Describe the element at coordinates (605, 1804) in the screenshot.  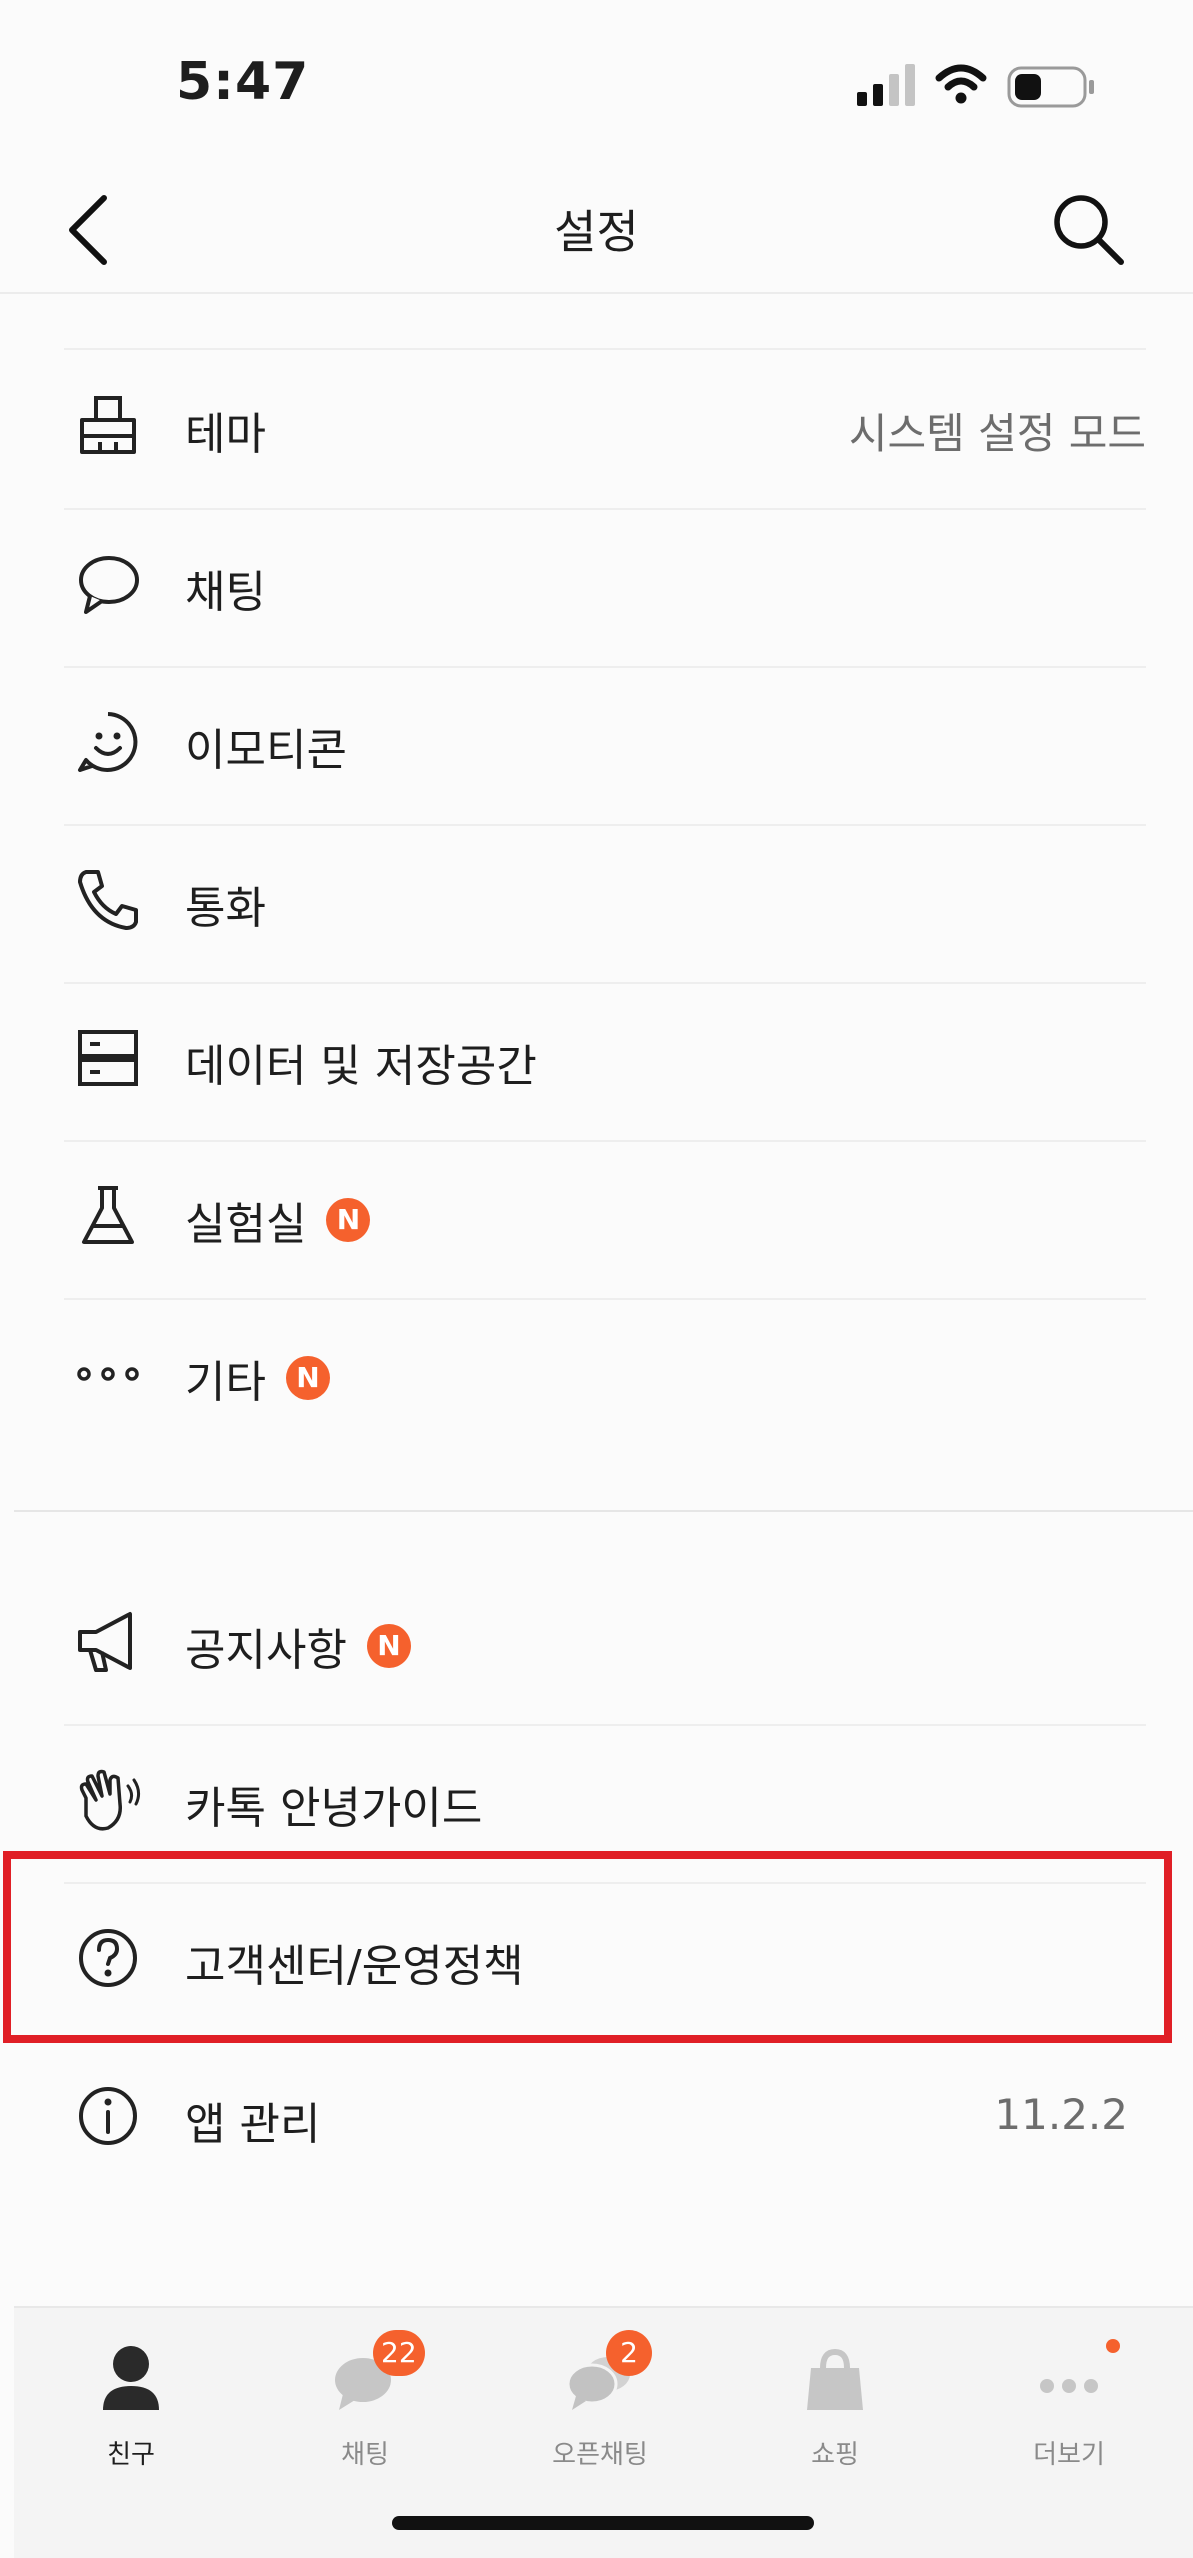
I see `info-item-guide: 카톡 안녕가이드` at that location.